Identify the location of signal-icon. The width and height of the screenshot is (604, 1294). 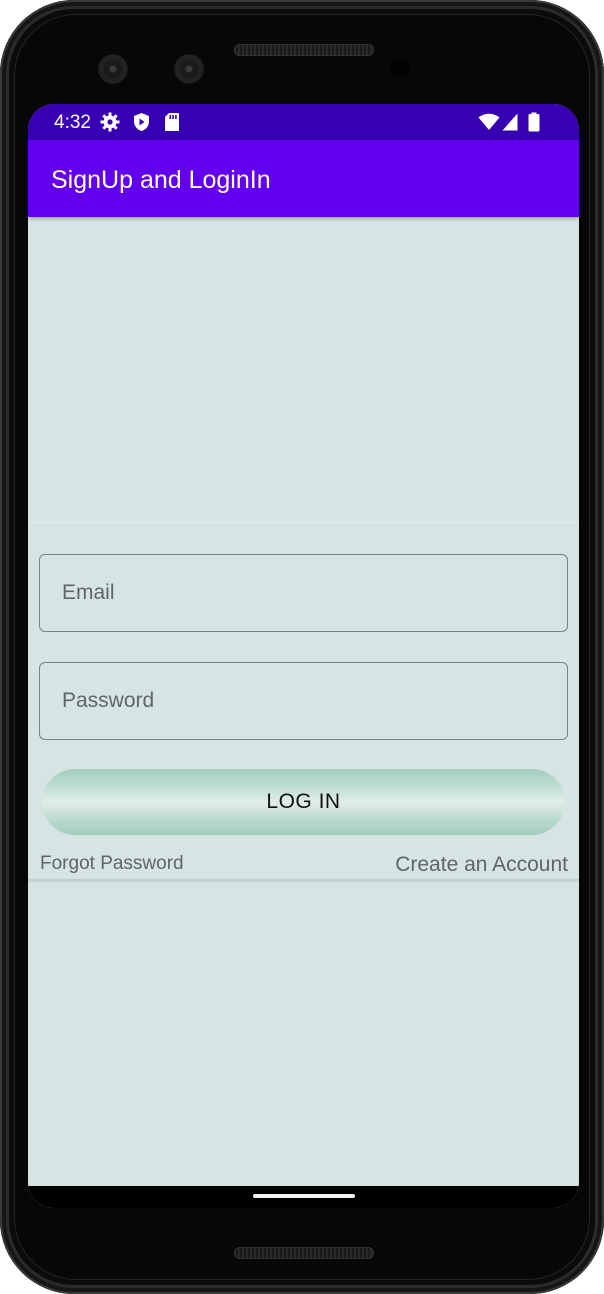
(510, 125).